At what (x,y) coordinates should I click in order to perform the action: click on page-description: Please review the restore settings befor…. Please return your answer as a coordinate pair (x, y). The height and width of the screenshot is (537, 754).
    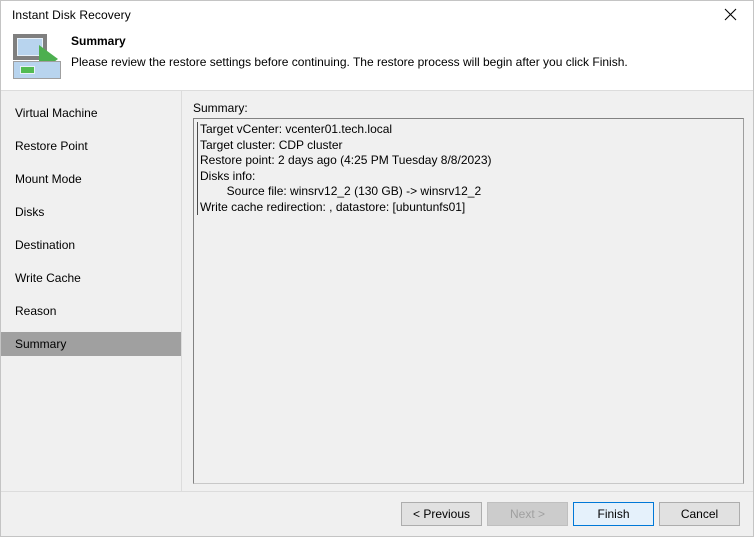
    Looking at the image, I should click on (349, 62).